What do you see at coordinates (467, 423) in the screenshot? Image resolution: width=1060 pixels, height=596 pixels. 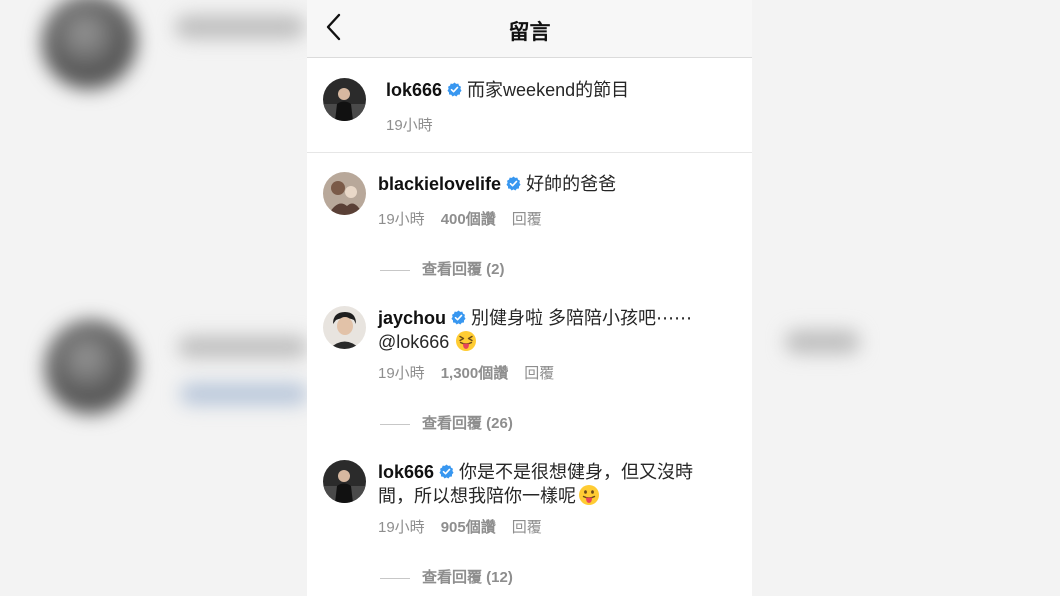 I see `view-replies-label: 查看回覆 (26)` at bounding box center [467, 423].